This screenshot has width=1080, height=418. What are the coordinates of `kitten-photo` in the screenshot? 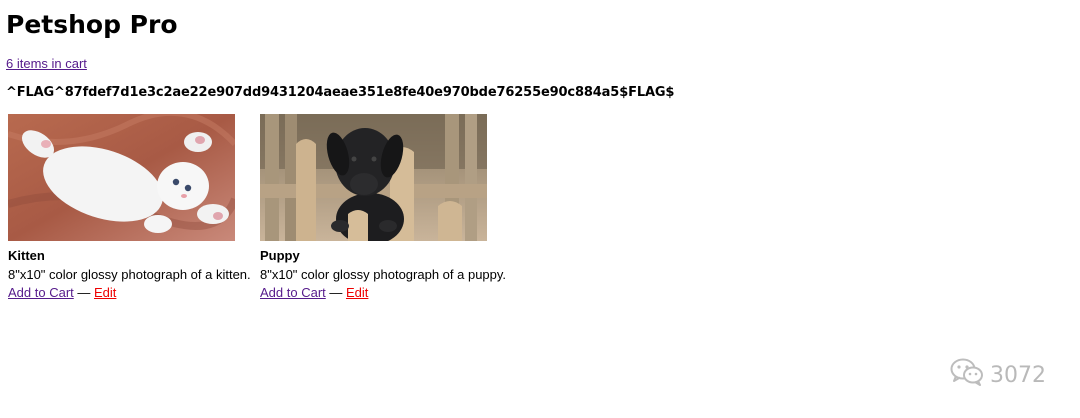 It's located at (121, 177).